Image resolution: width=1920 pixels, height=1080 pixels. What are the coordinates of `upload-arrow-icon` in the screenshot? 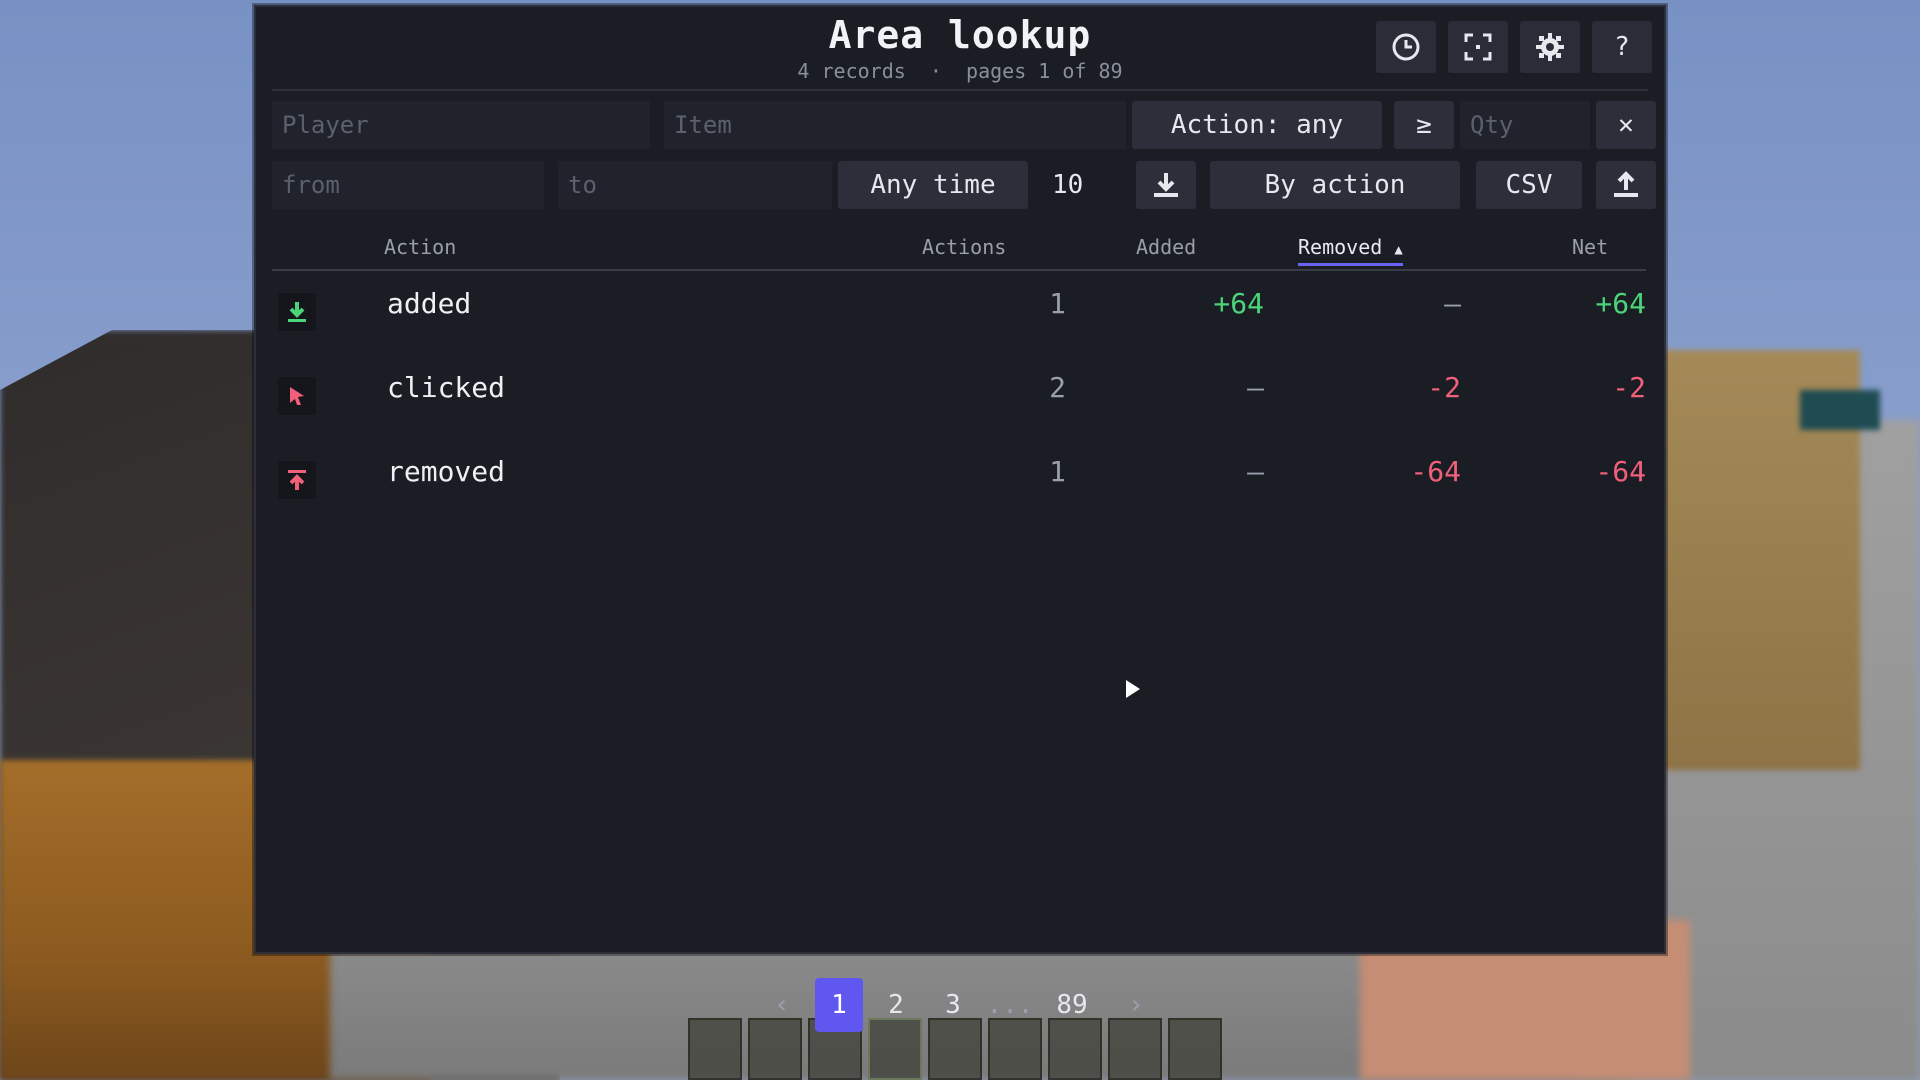 It's located at (297, 480).